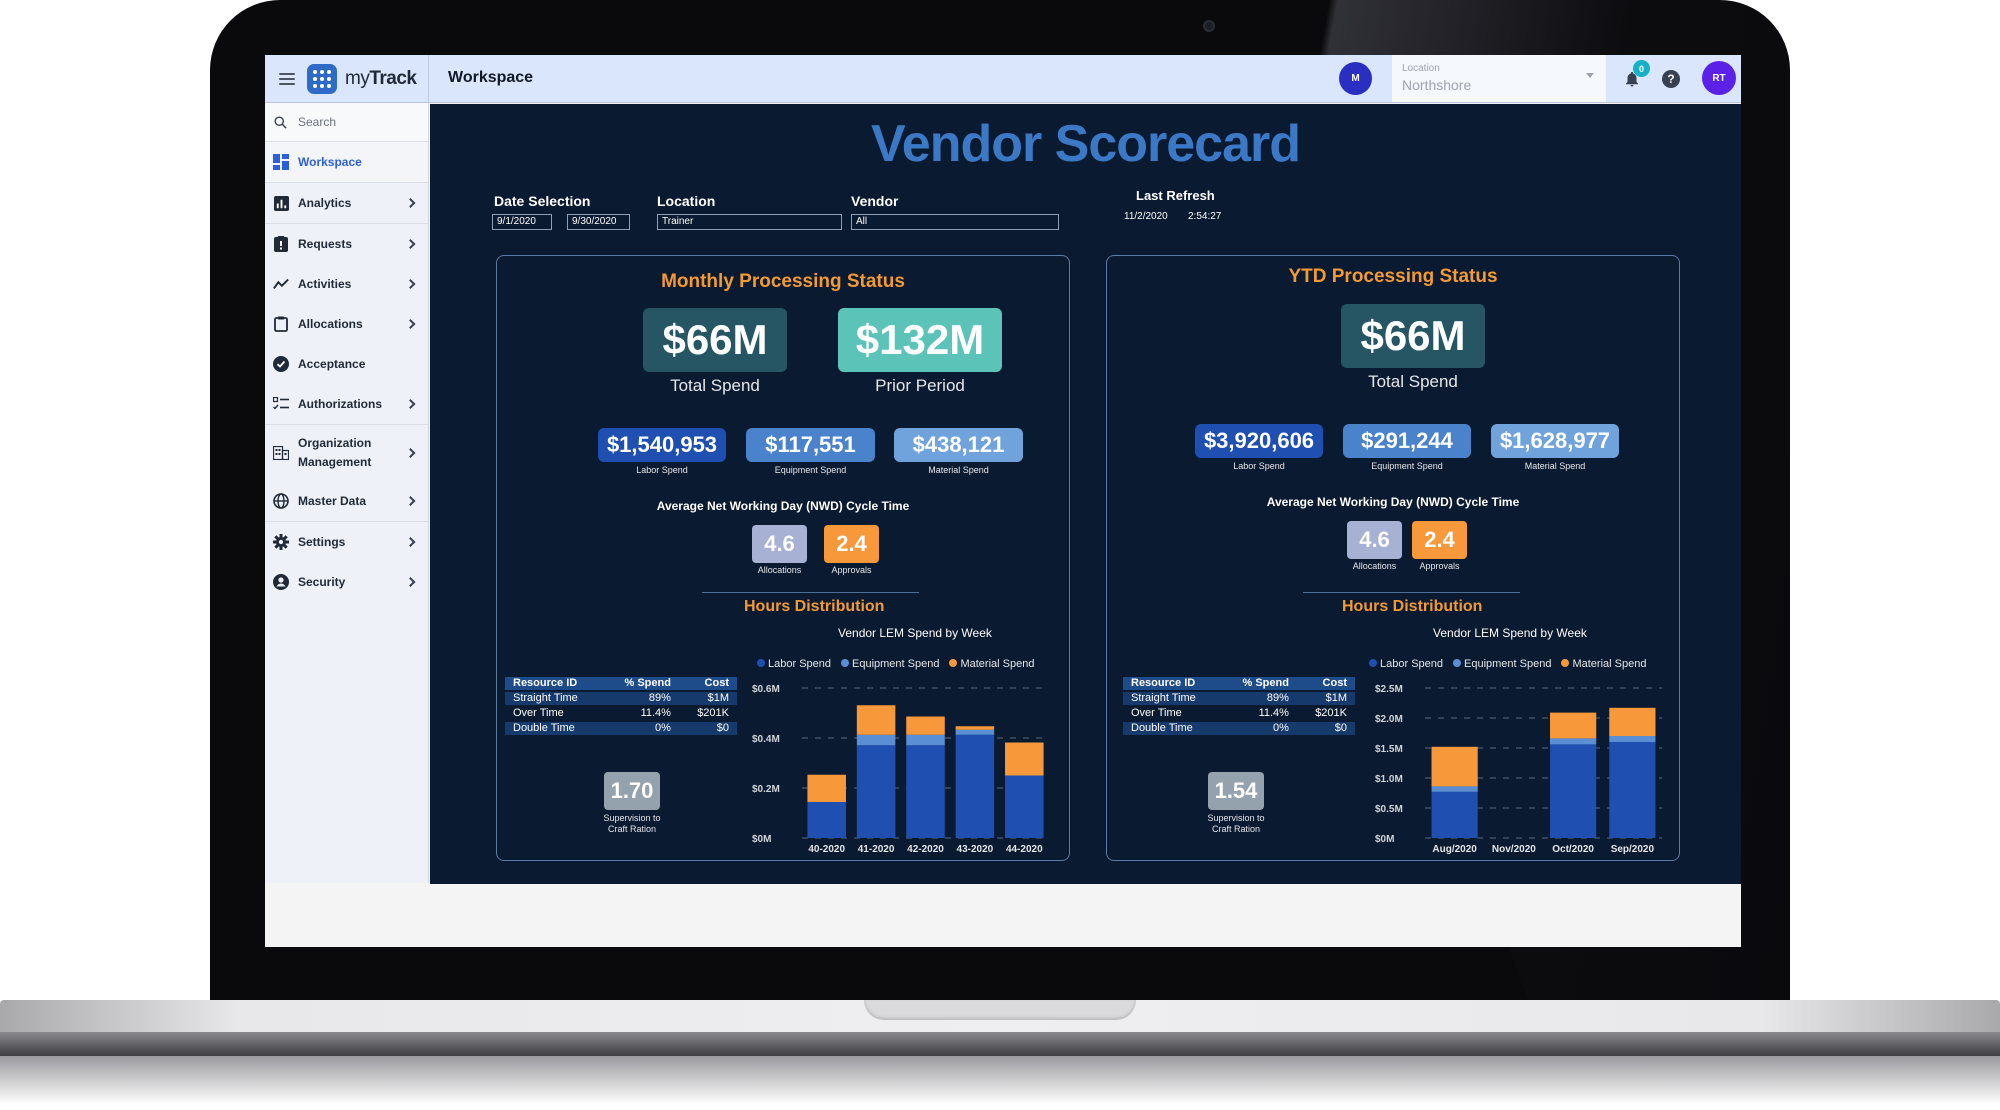 This screenshot has width=2000, height=1110. Describe the element at coordinates (598, 222) in the screenshot. I see `date-to-input: 9/30/2020` at that location.